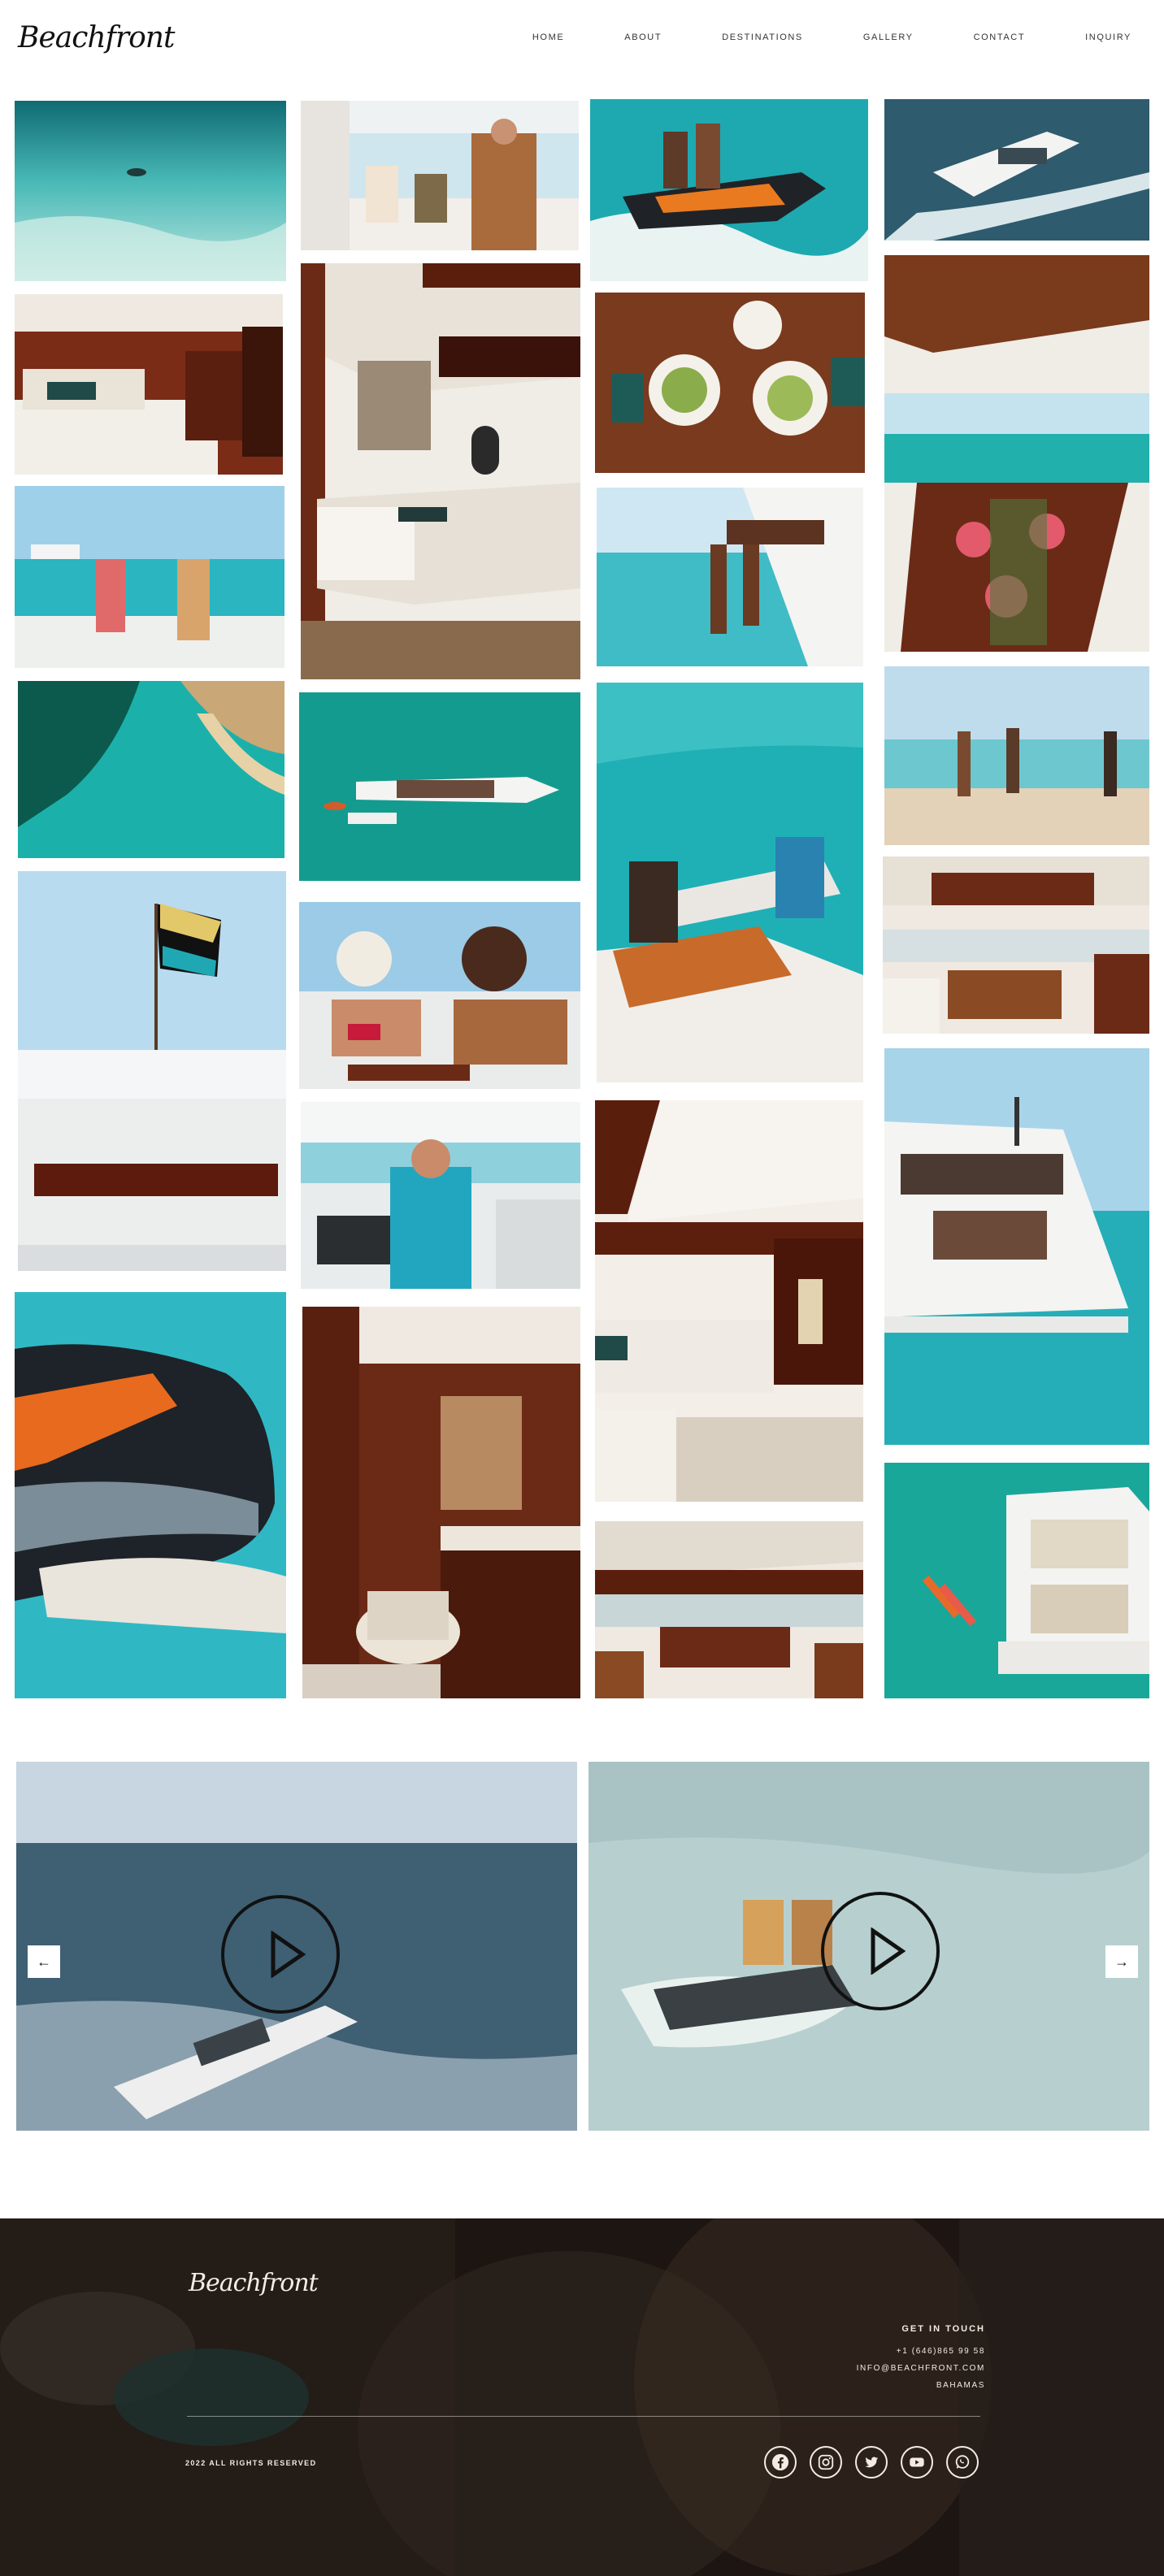 This screenshot has height=2576, width=1164. Describe the element at coordinates (440, 1195) in the screenshot. I see `gallery-photo-captain-helm` at that location.